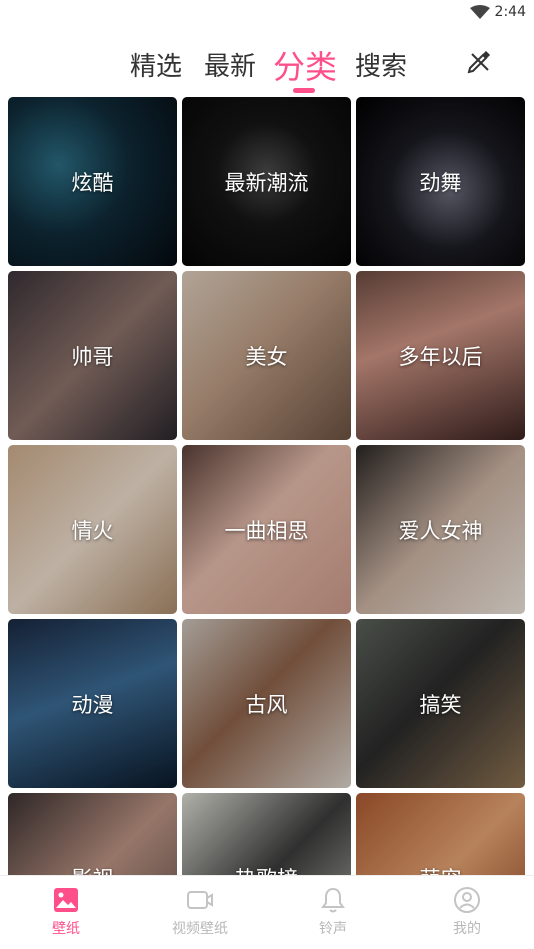  I want to click on category-card-longing: 一曲相思, so click(266, 529).